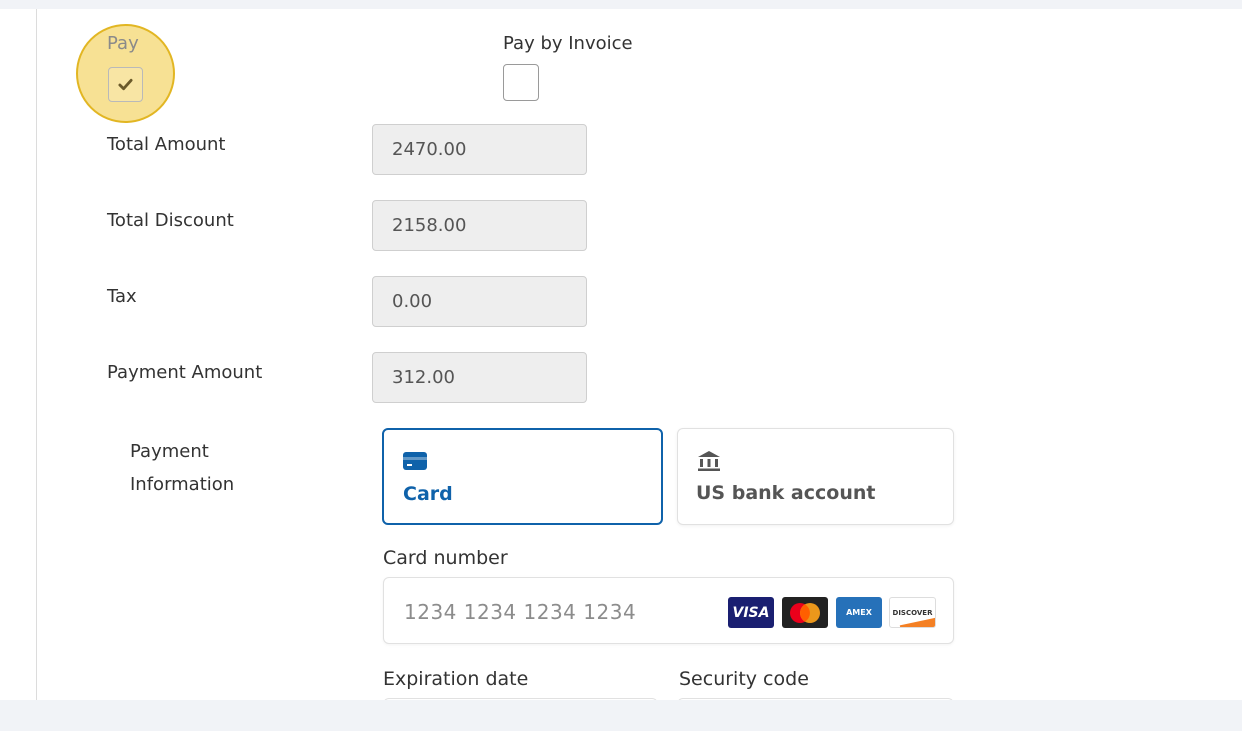 The height and width of the screenshot is (731, 1242). What do you see at coordinates (445, 558) in the screenshot?
I see `card-number-label: Card number` at bounding box center [445, 558].